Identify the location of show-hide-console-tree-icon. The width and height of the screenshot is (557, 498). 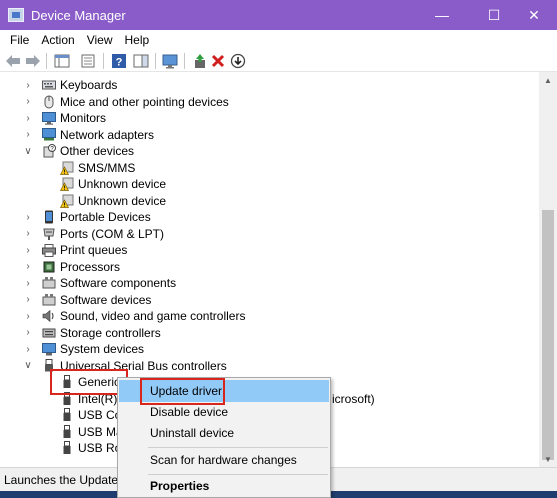
(62, 61).